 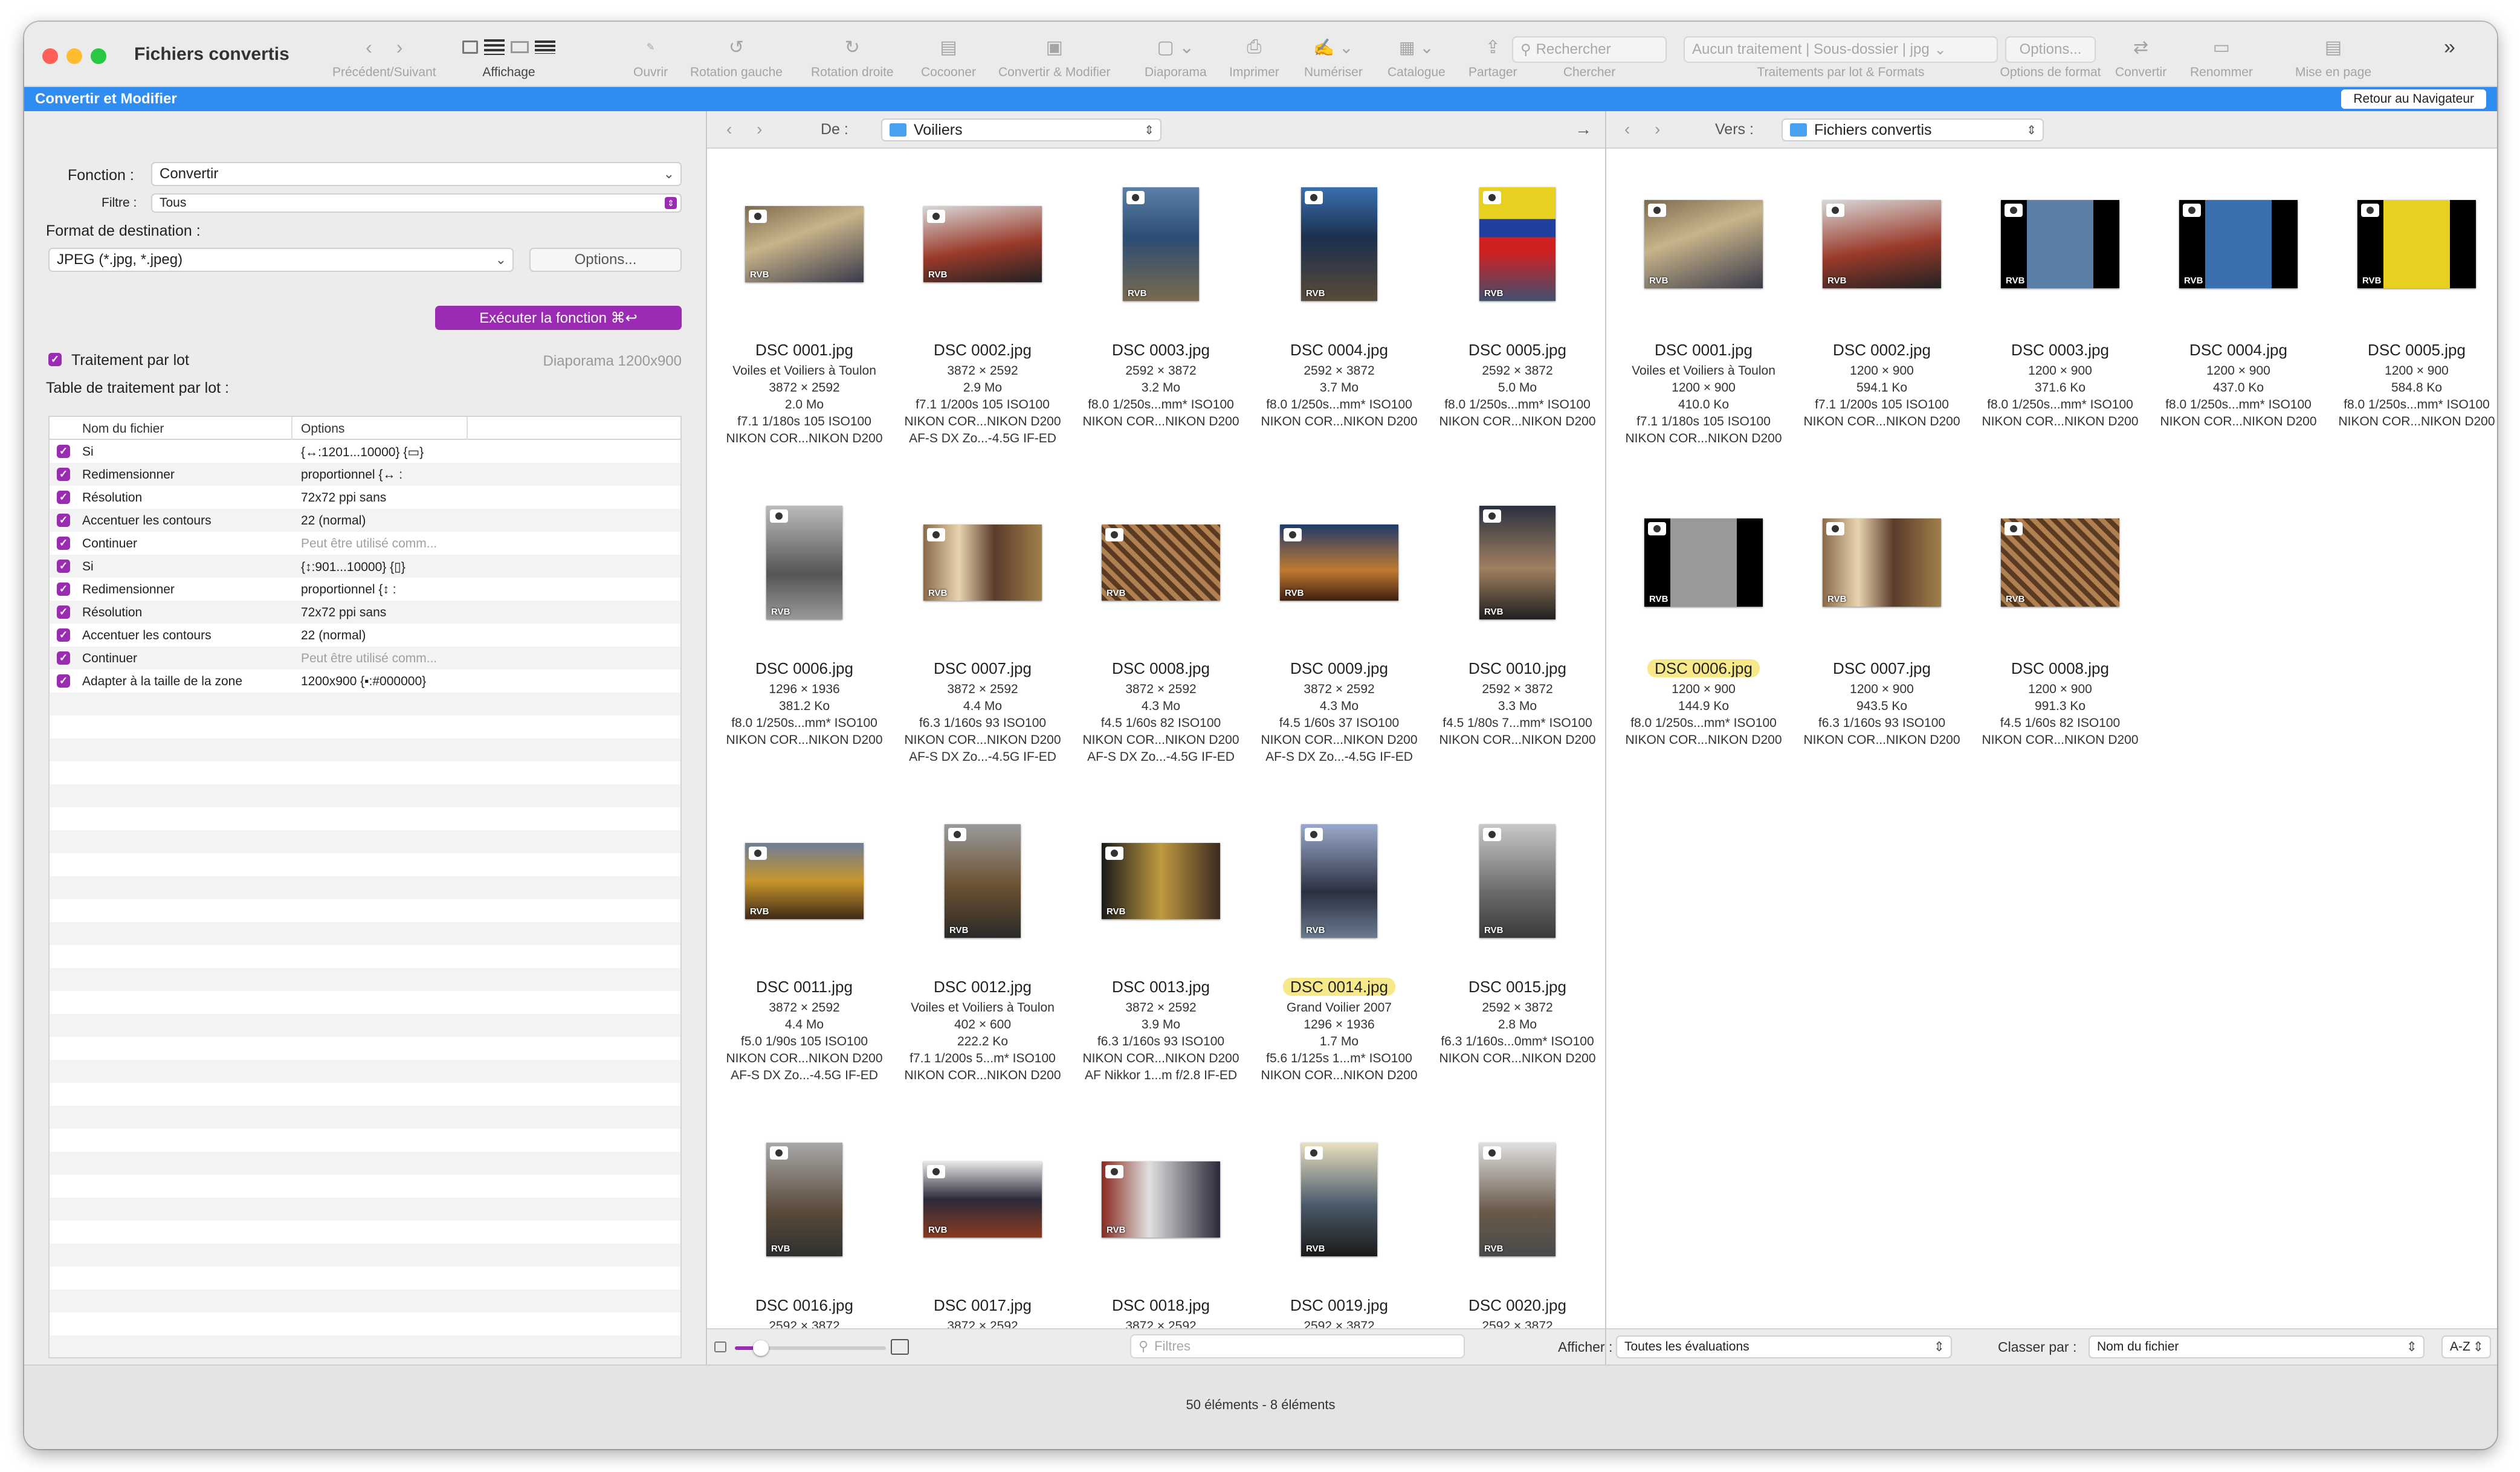 I want to click on close-window-button, so click(x=50, y=56).